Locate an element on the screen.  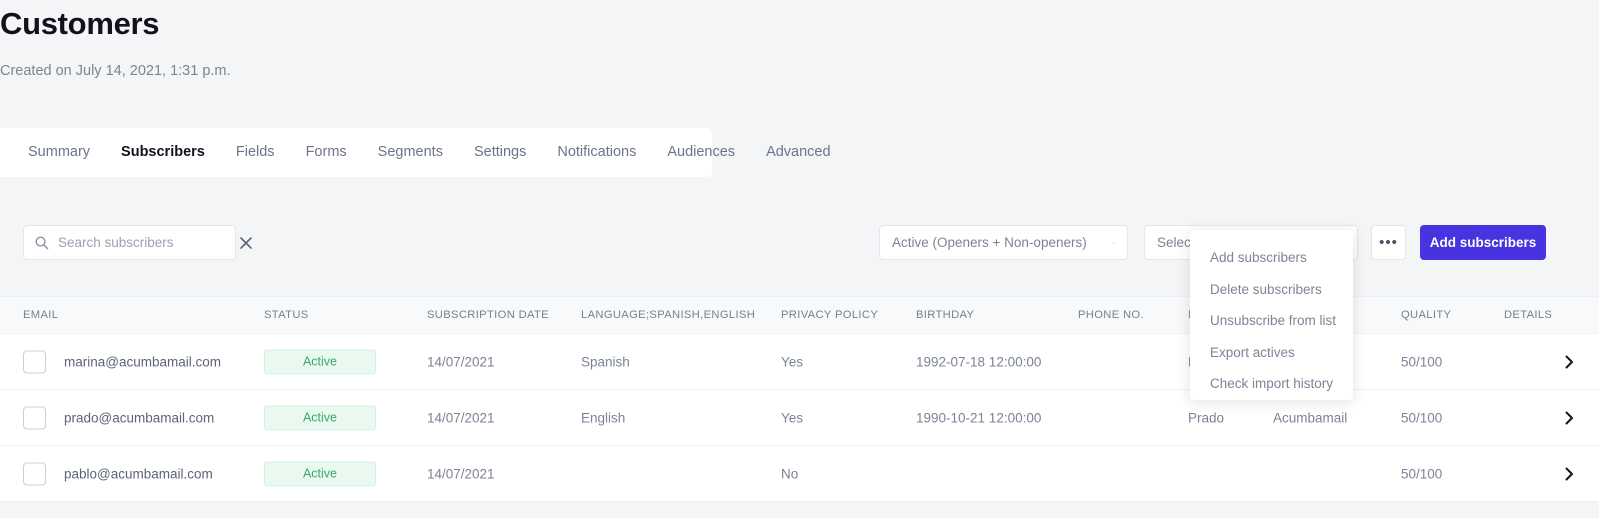
chevron-down-icon is located at coordinates (1114, 242).